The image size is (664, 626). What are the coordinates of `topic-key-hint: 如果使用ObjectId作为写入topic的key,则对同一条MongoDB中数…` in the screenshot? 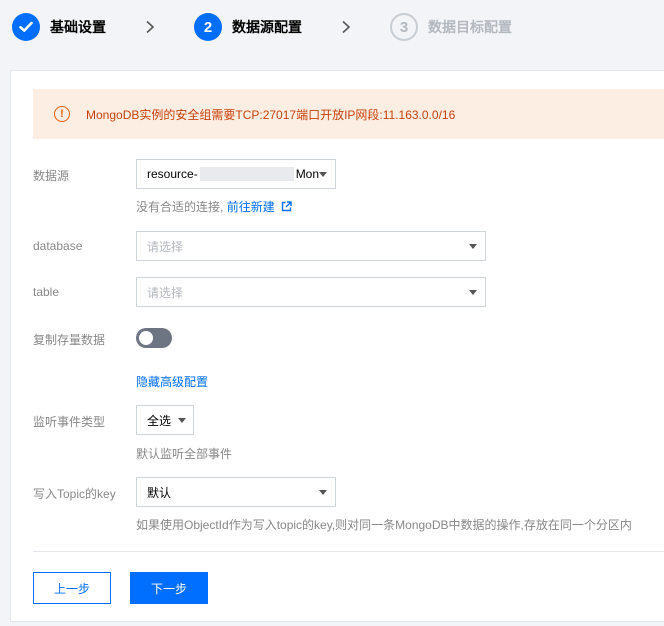 It's located at (384, 525).